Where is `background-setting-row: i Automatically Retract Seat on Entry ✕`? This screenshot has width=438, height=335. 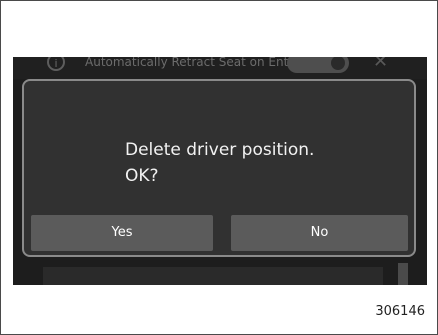 background-setting-row: i Automatically Retract Seat on Entry ✕ is located at coordinates (220, 68).